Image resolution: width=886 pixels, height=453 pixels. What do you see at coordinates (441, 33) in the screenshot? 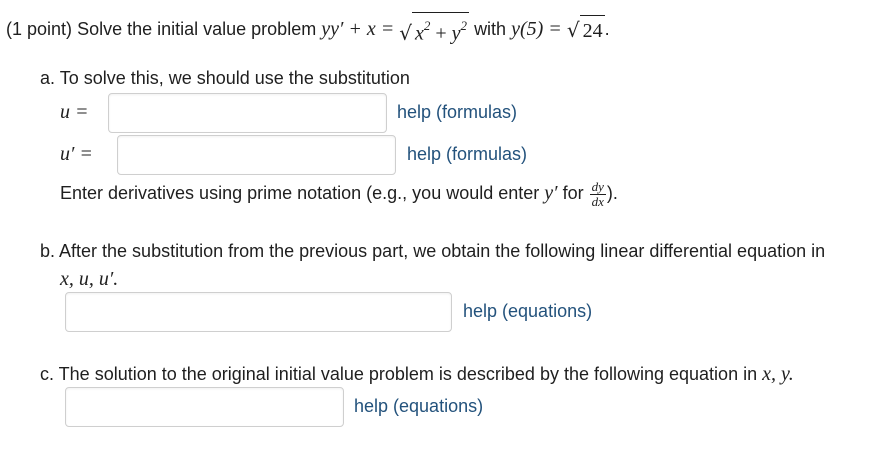
I see `plus-sign: +` at bounding box center [441, 33].